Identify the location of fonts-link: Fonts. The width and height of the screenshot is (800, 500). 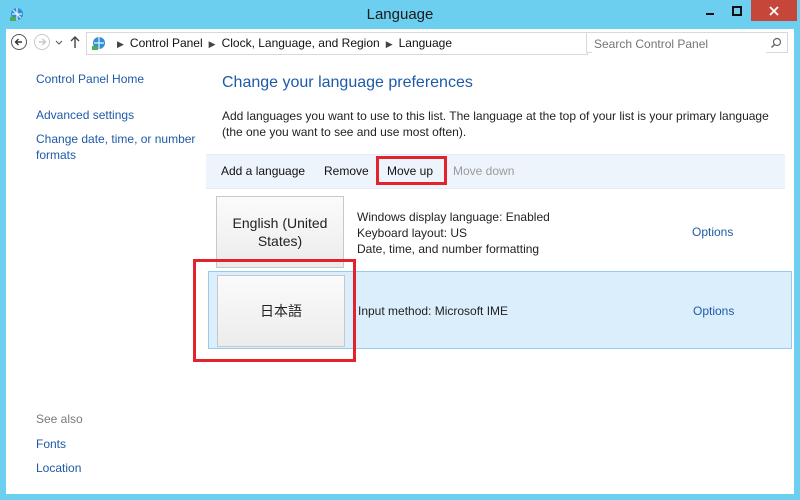
(51, 444).